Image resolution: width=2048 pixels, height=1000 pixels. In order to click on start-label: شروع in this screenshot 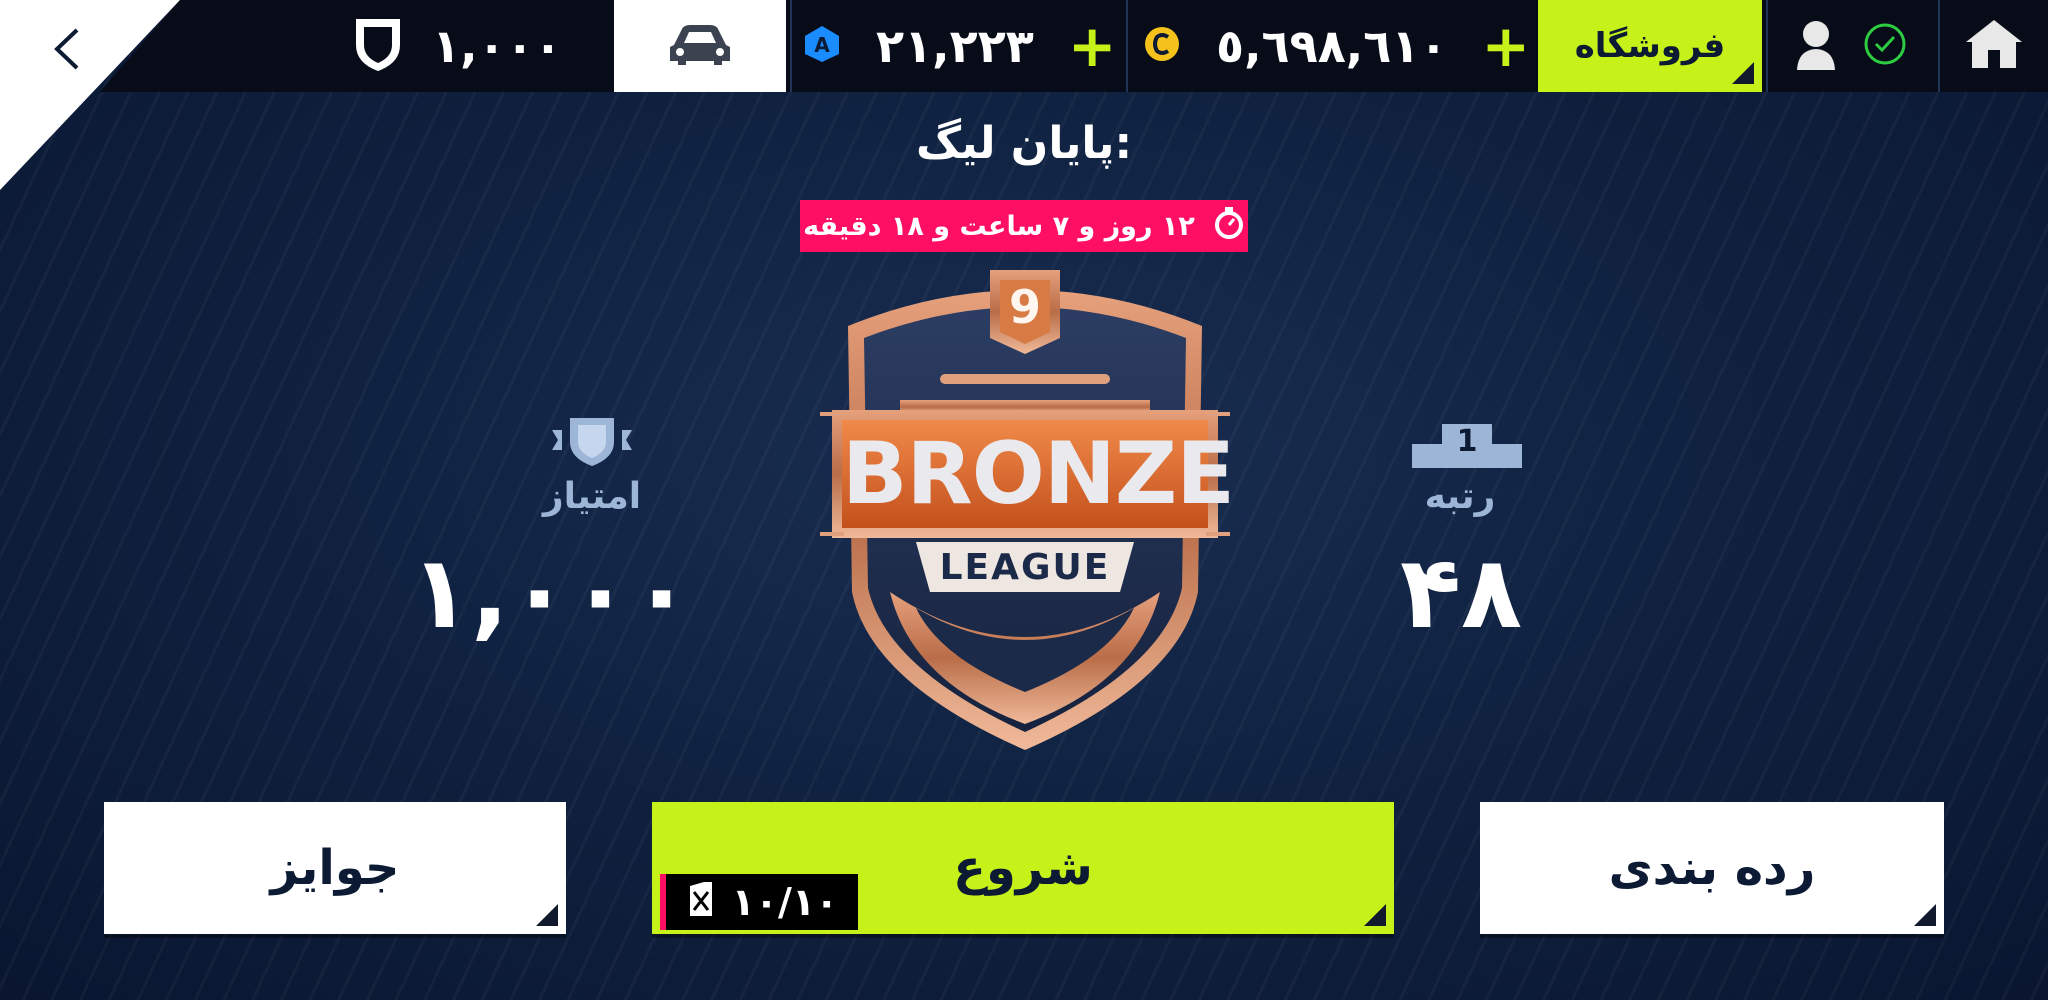, I will do `click(1023, 868)`.